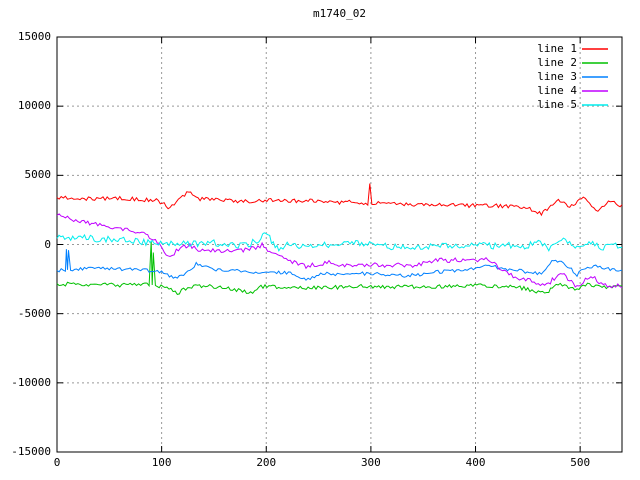 This screenshot has width=640, height=480. I want to click on legend-label: line 1, so click(557, 48).